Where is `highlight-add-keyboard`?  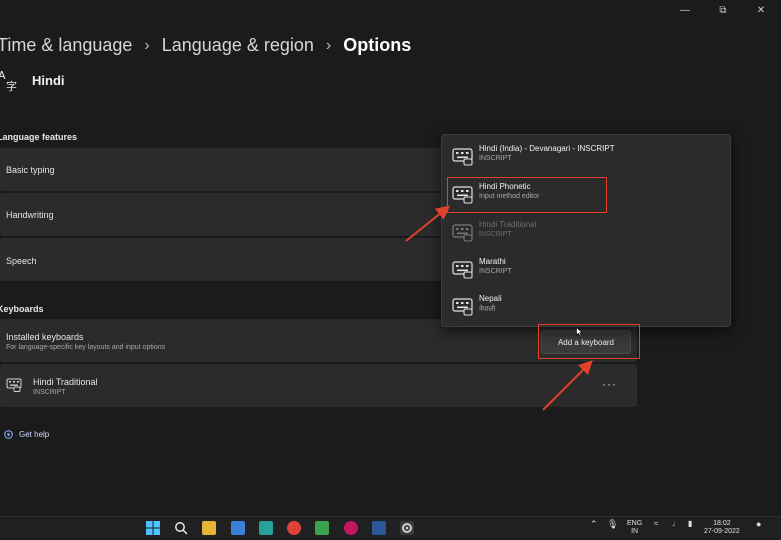 highlight-add-keyboard is located at coordinates (589, 341).